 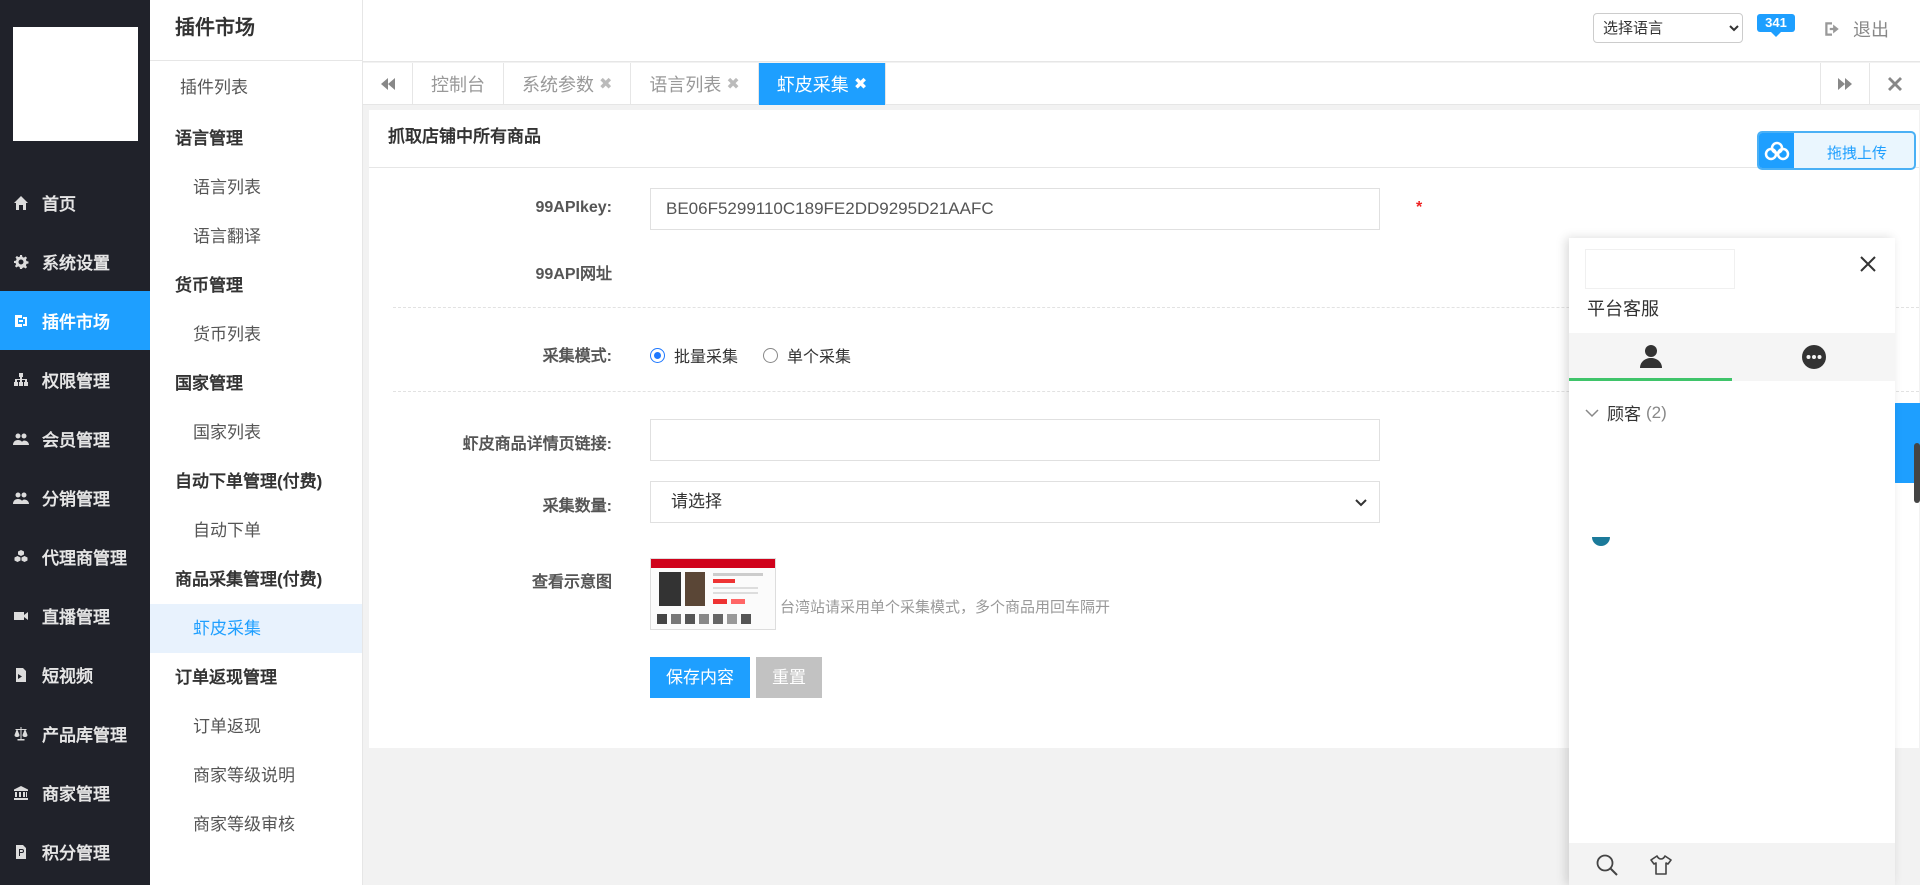 I want to click on person-icon, so click(x=1650, y=356).